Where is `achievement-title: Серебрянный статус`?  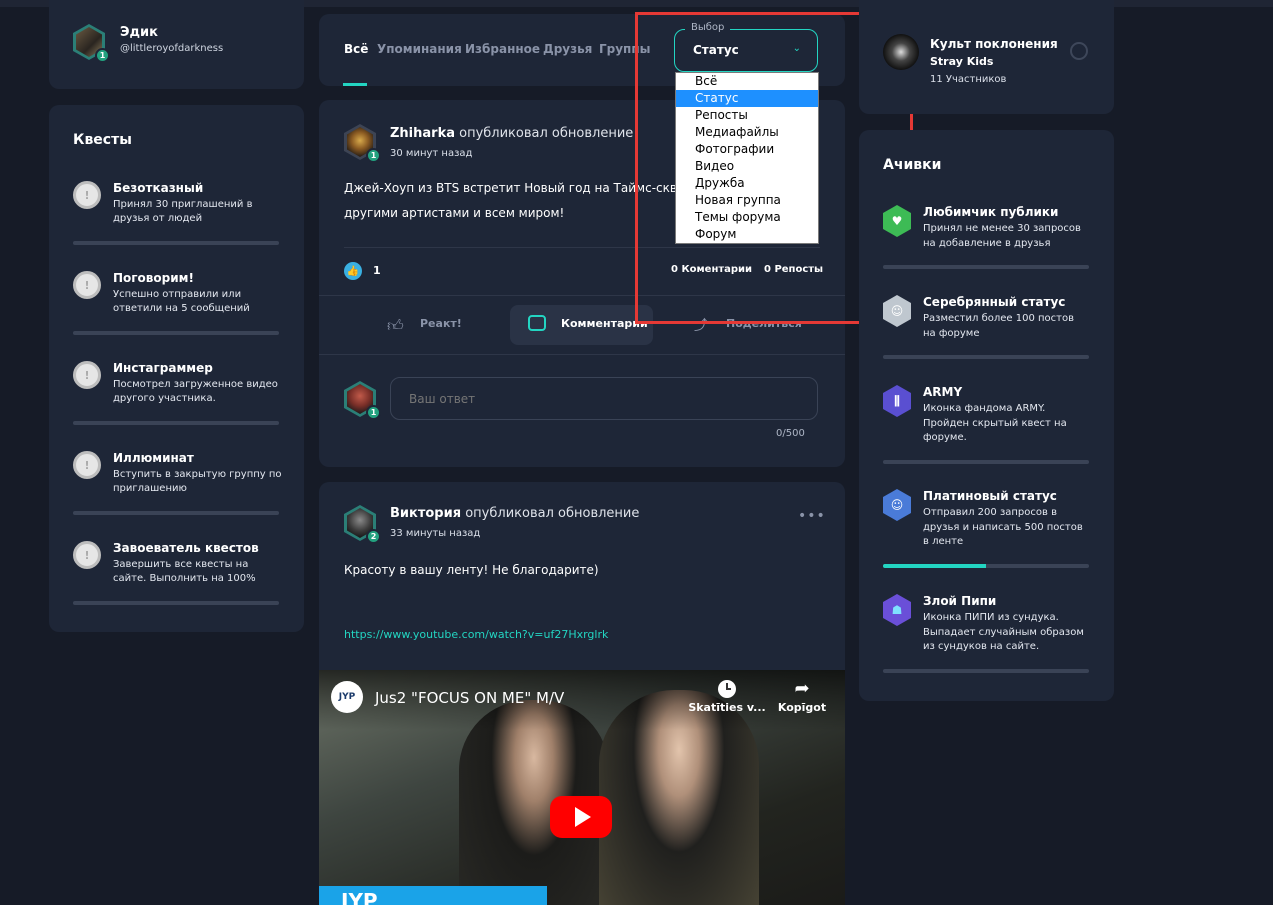 achievement-title: Серебрянный статус is located at coordinates (994, 302).